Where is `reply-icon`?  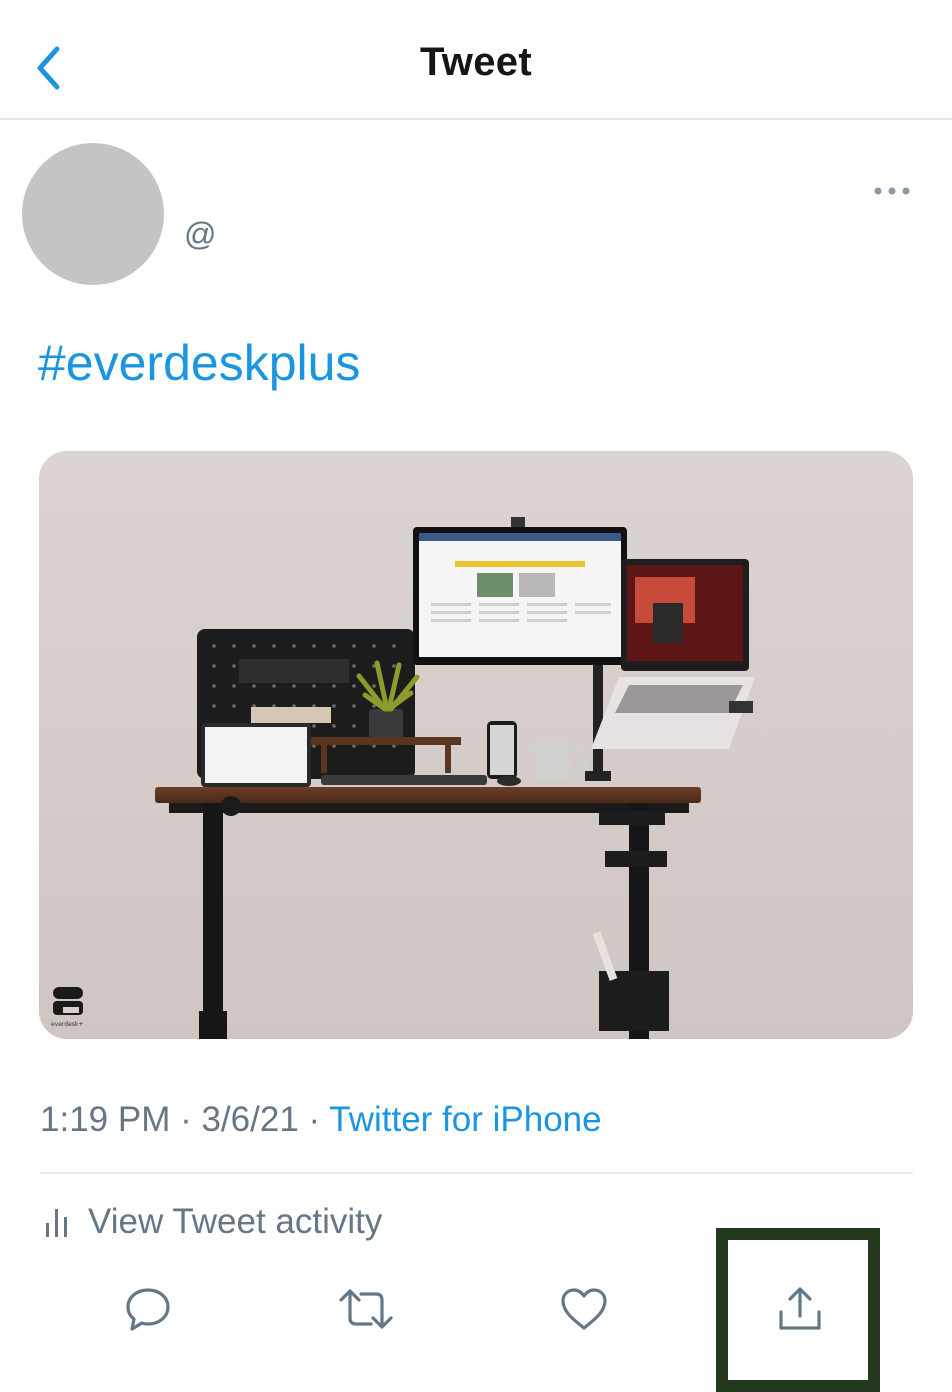
reply-icon is located at coordinates (148, 1309).